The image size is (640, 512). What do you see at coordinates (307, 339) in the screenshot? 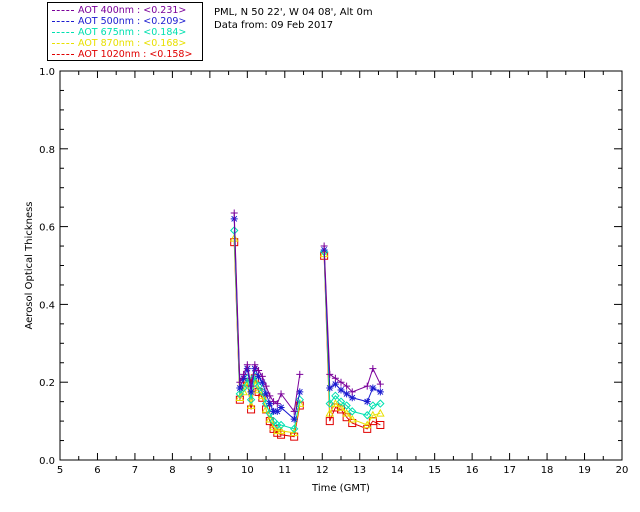
I see `series-aot-1020nm` at bounding box center [307, 339].